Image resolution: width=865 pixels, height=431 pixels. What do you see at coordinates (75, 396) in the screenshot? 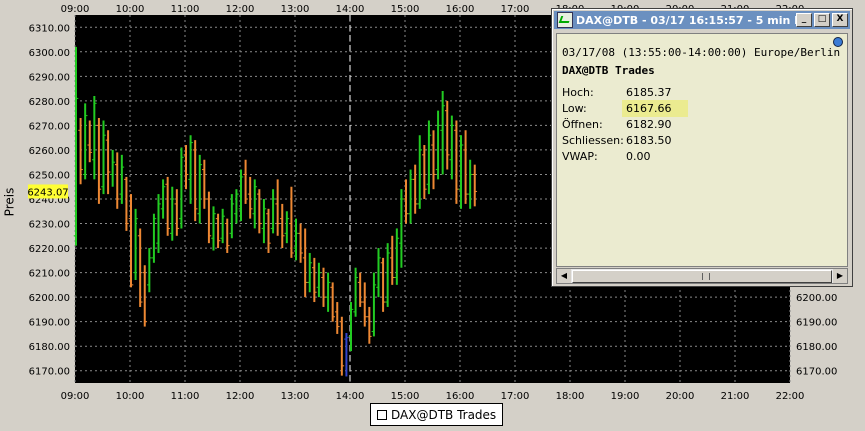
I see `x-tick-label: 09:00` at bounding box center [75, 396].